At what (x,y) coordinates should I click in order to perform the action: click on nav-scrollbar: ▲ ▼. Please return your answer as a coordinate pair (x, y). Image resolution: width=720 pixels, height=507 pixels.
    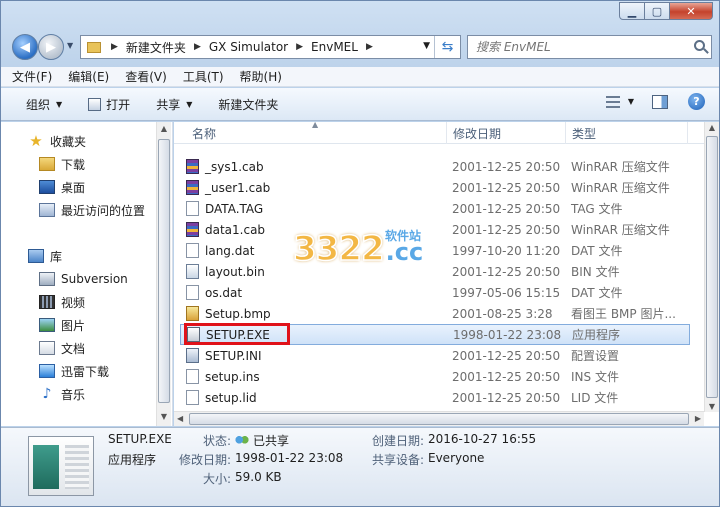
    Looking at the image, I should click on (163, 274).